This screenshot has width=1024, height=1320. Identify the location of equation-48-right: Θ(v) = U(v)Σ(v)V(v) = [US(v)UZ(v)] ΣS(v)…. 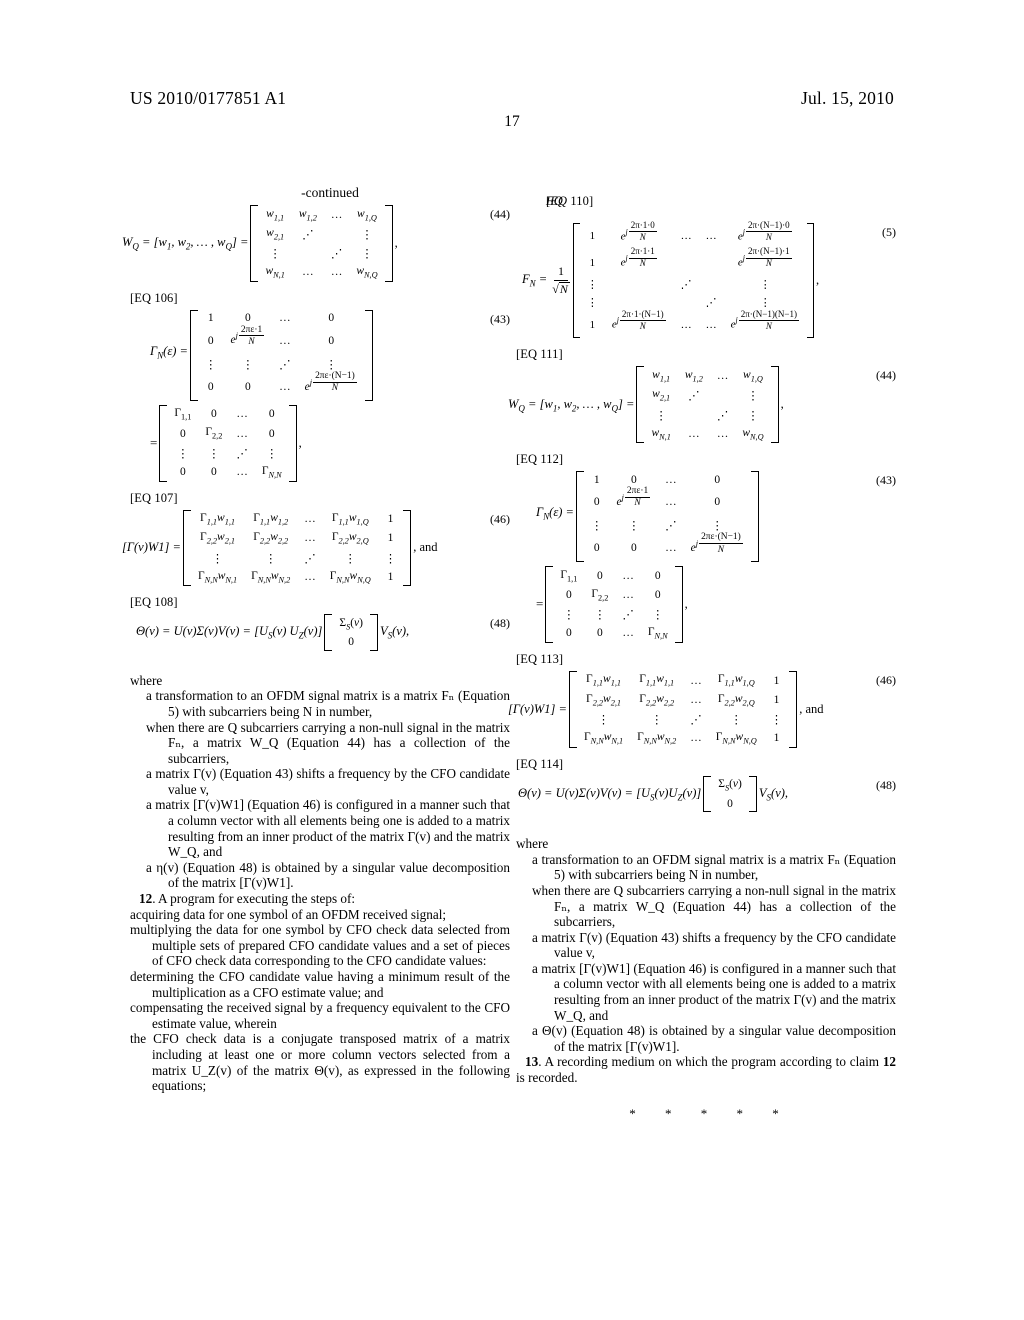
(707, 794).